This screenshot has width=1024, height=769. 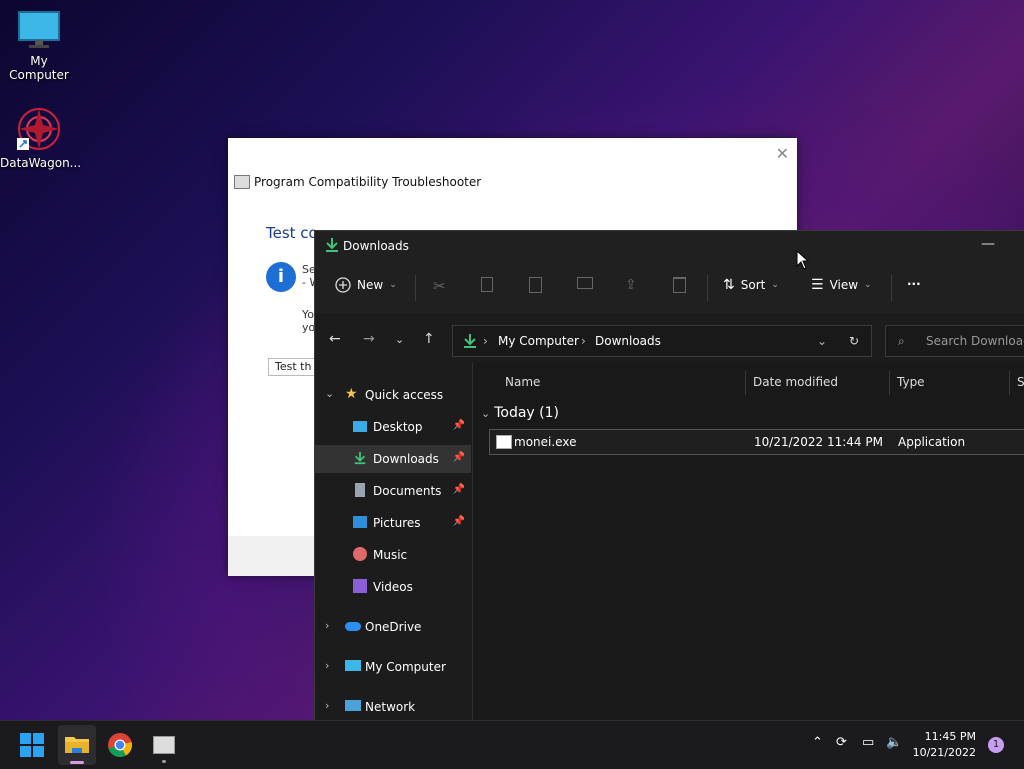 What do you see at coordinates (996, 745) in the screenshot?
I see `notification-badge: 1` at bounding box center [996, 745].